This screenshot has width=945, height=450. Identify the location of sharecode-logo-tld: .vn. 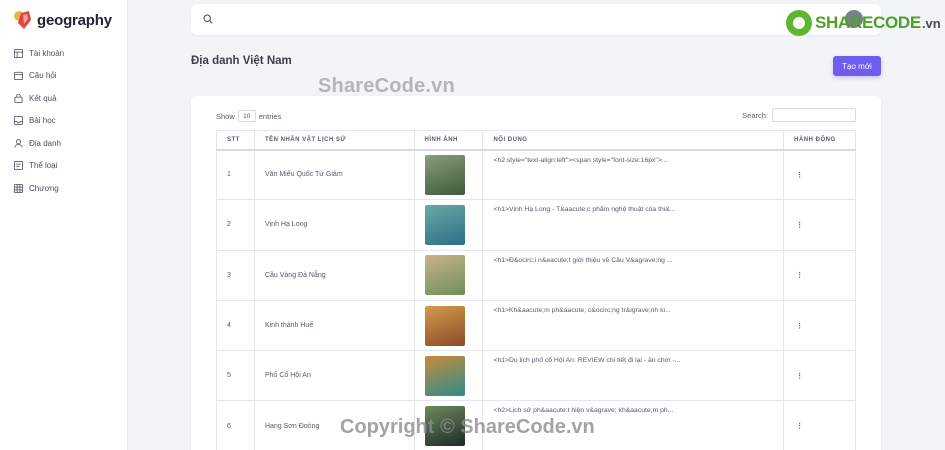
(931, 23).